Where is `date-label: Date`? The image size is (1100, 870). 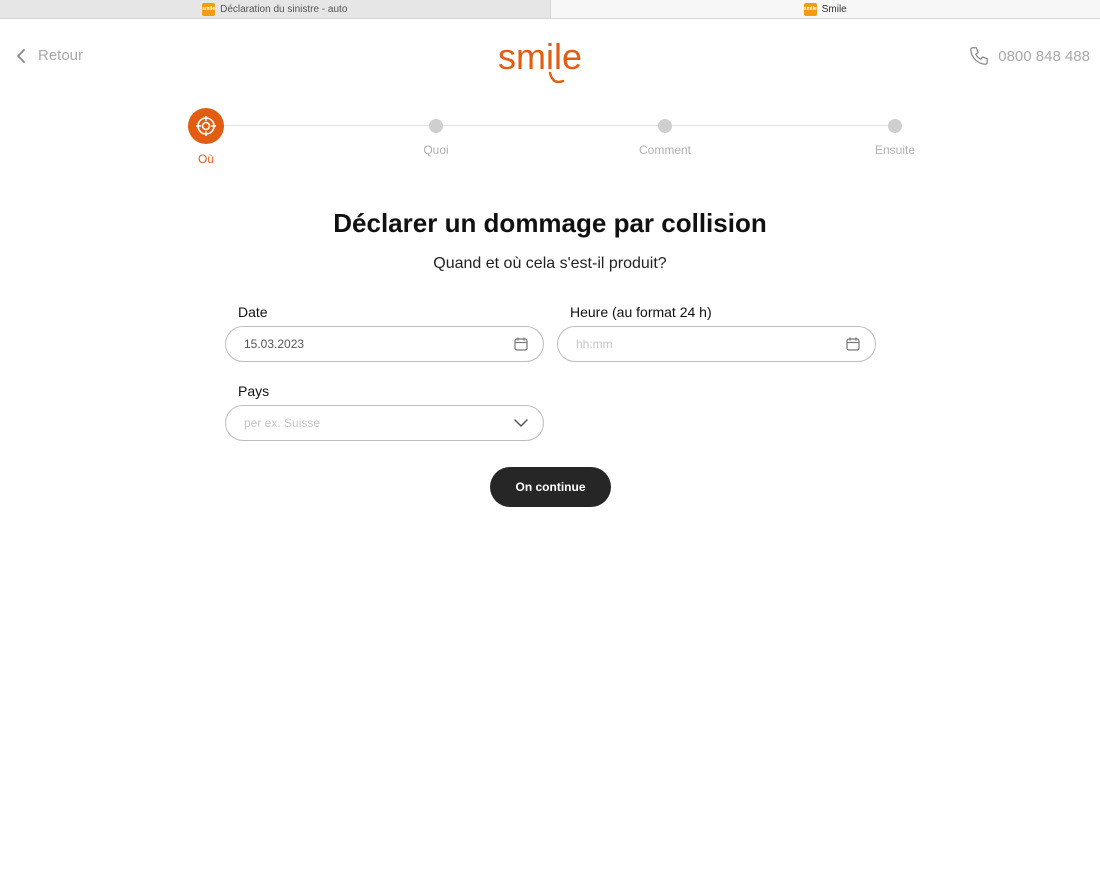
date-label: Date is located at coordinates (253, 312).